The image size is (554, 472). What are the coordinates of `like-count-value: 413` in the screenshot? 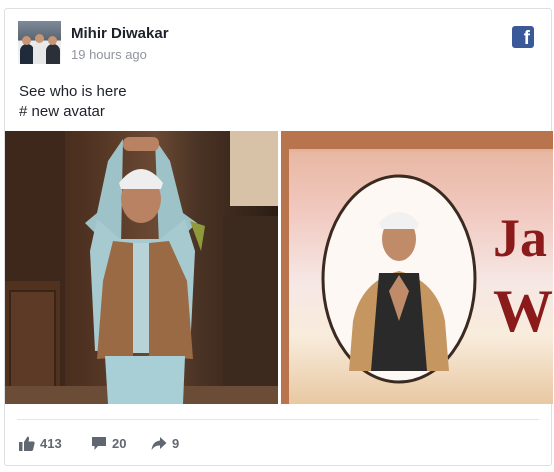 It's located at (51, 443).